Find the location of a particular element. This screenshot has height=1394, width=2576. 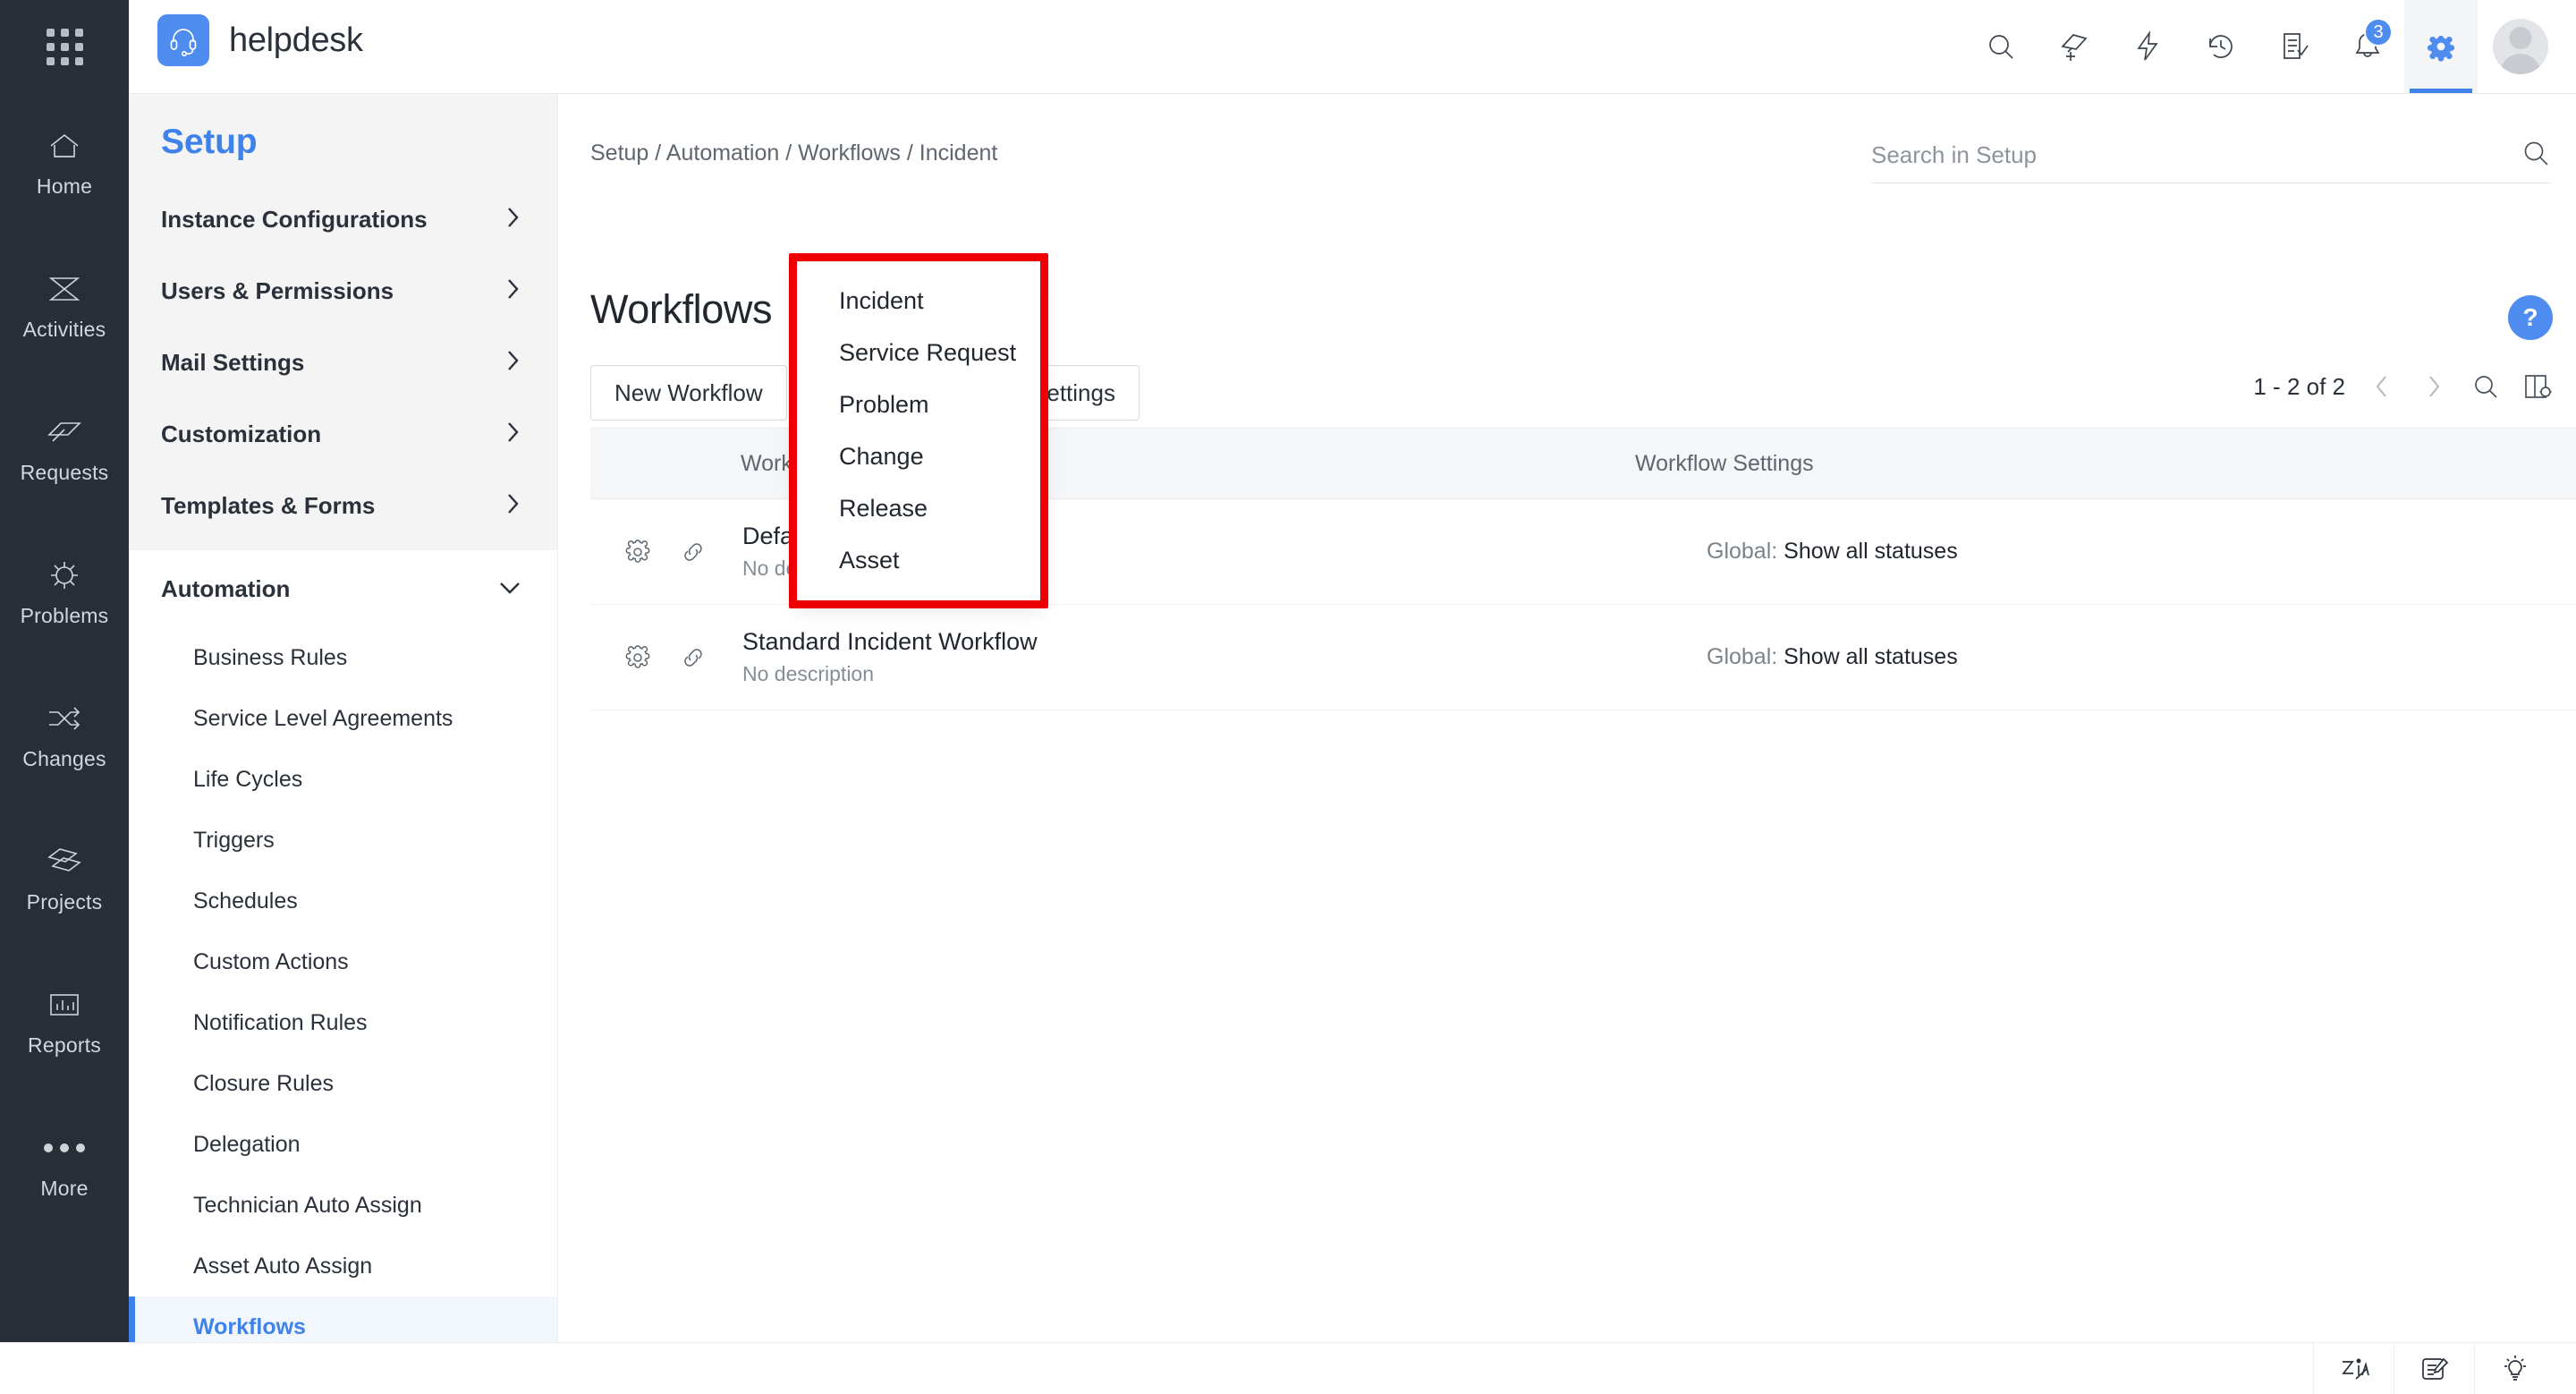

sidebar-item-technician-auto-assign: Technician Auto Assign is located at coordinates (343, 1205).